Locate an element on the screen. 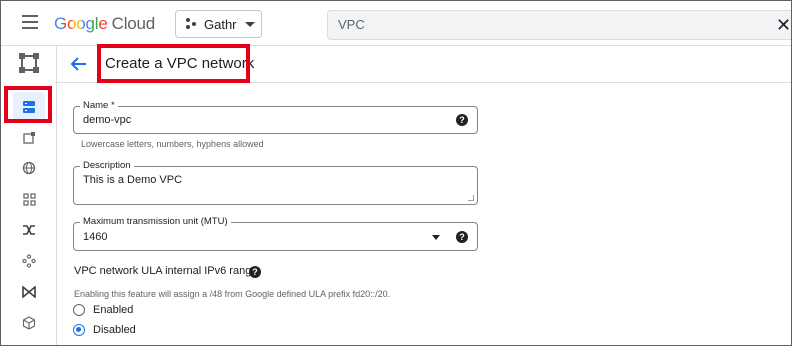  logo-google-text: Google is located at coordinates (81, 23).